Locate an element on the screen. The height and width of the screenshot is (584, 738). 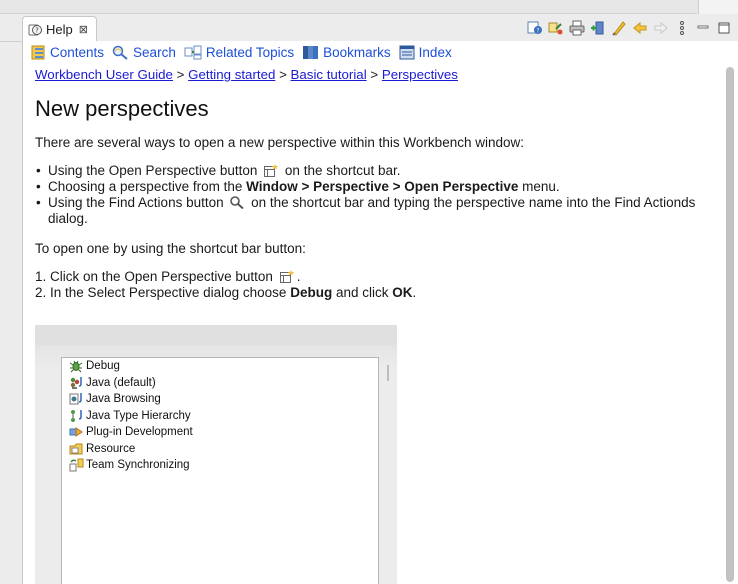
back-icon is located at coordinates (640, 28).